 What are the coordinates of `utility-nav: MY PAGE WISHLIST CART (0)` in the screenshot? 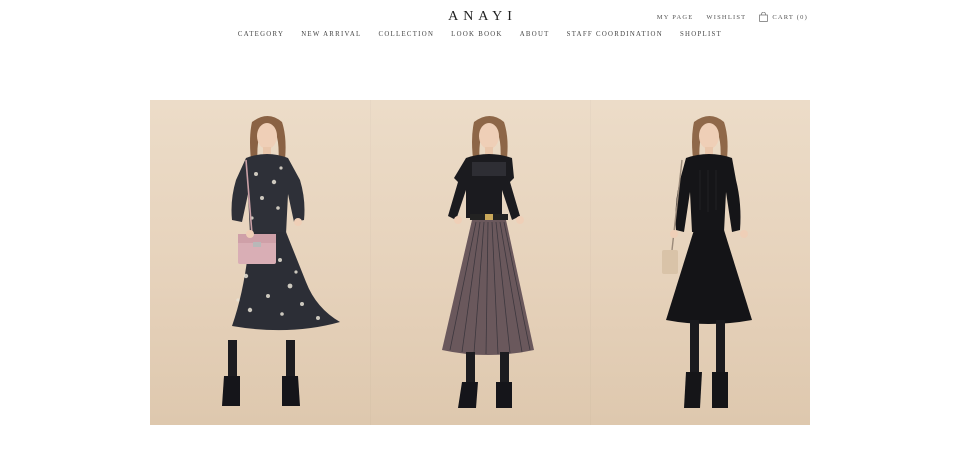 It's located at (726, 17).